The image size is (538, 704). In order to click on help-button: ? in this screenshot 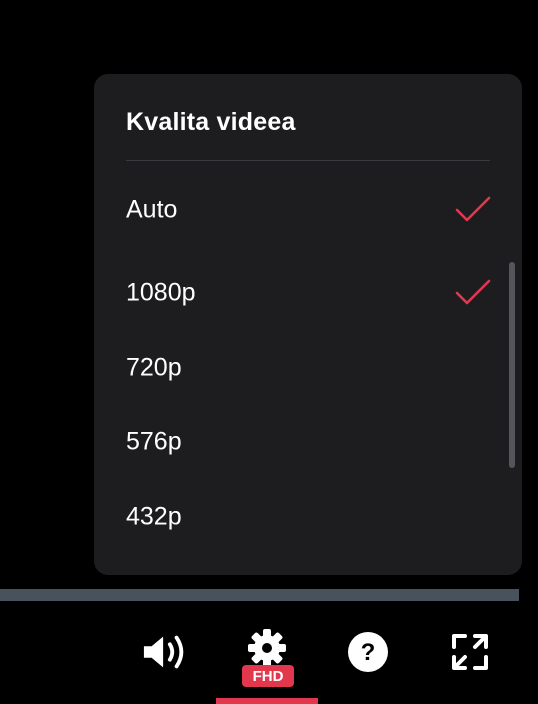, I will do `click(368, 652)`.